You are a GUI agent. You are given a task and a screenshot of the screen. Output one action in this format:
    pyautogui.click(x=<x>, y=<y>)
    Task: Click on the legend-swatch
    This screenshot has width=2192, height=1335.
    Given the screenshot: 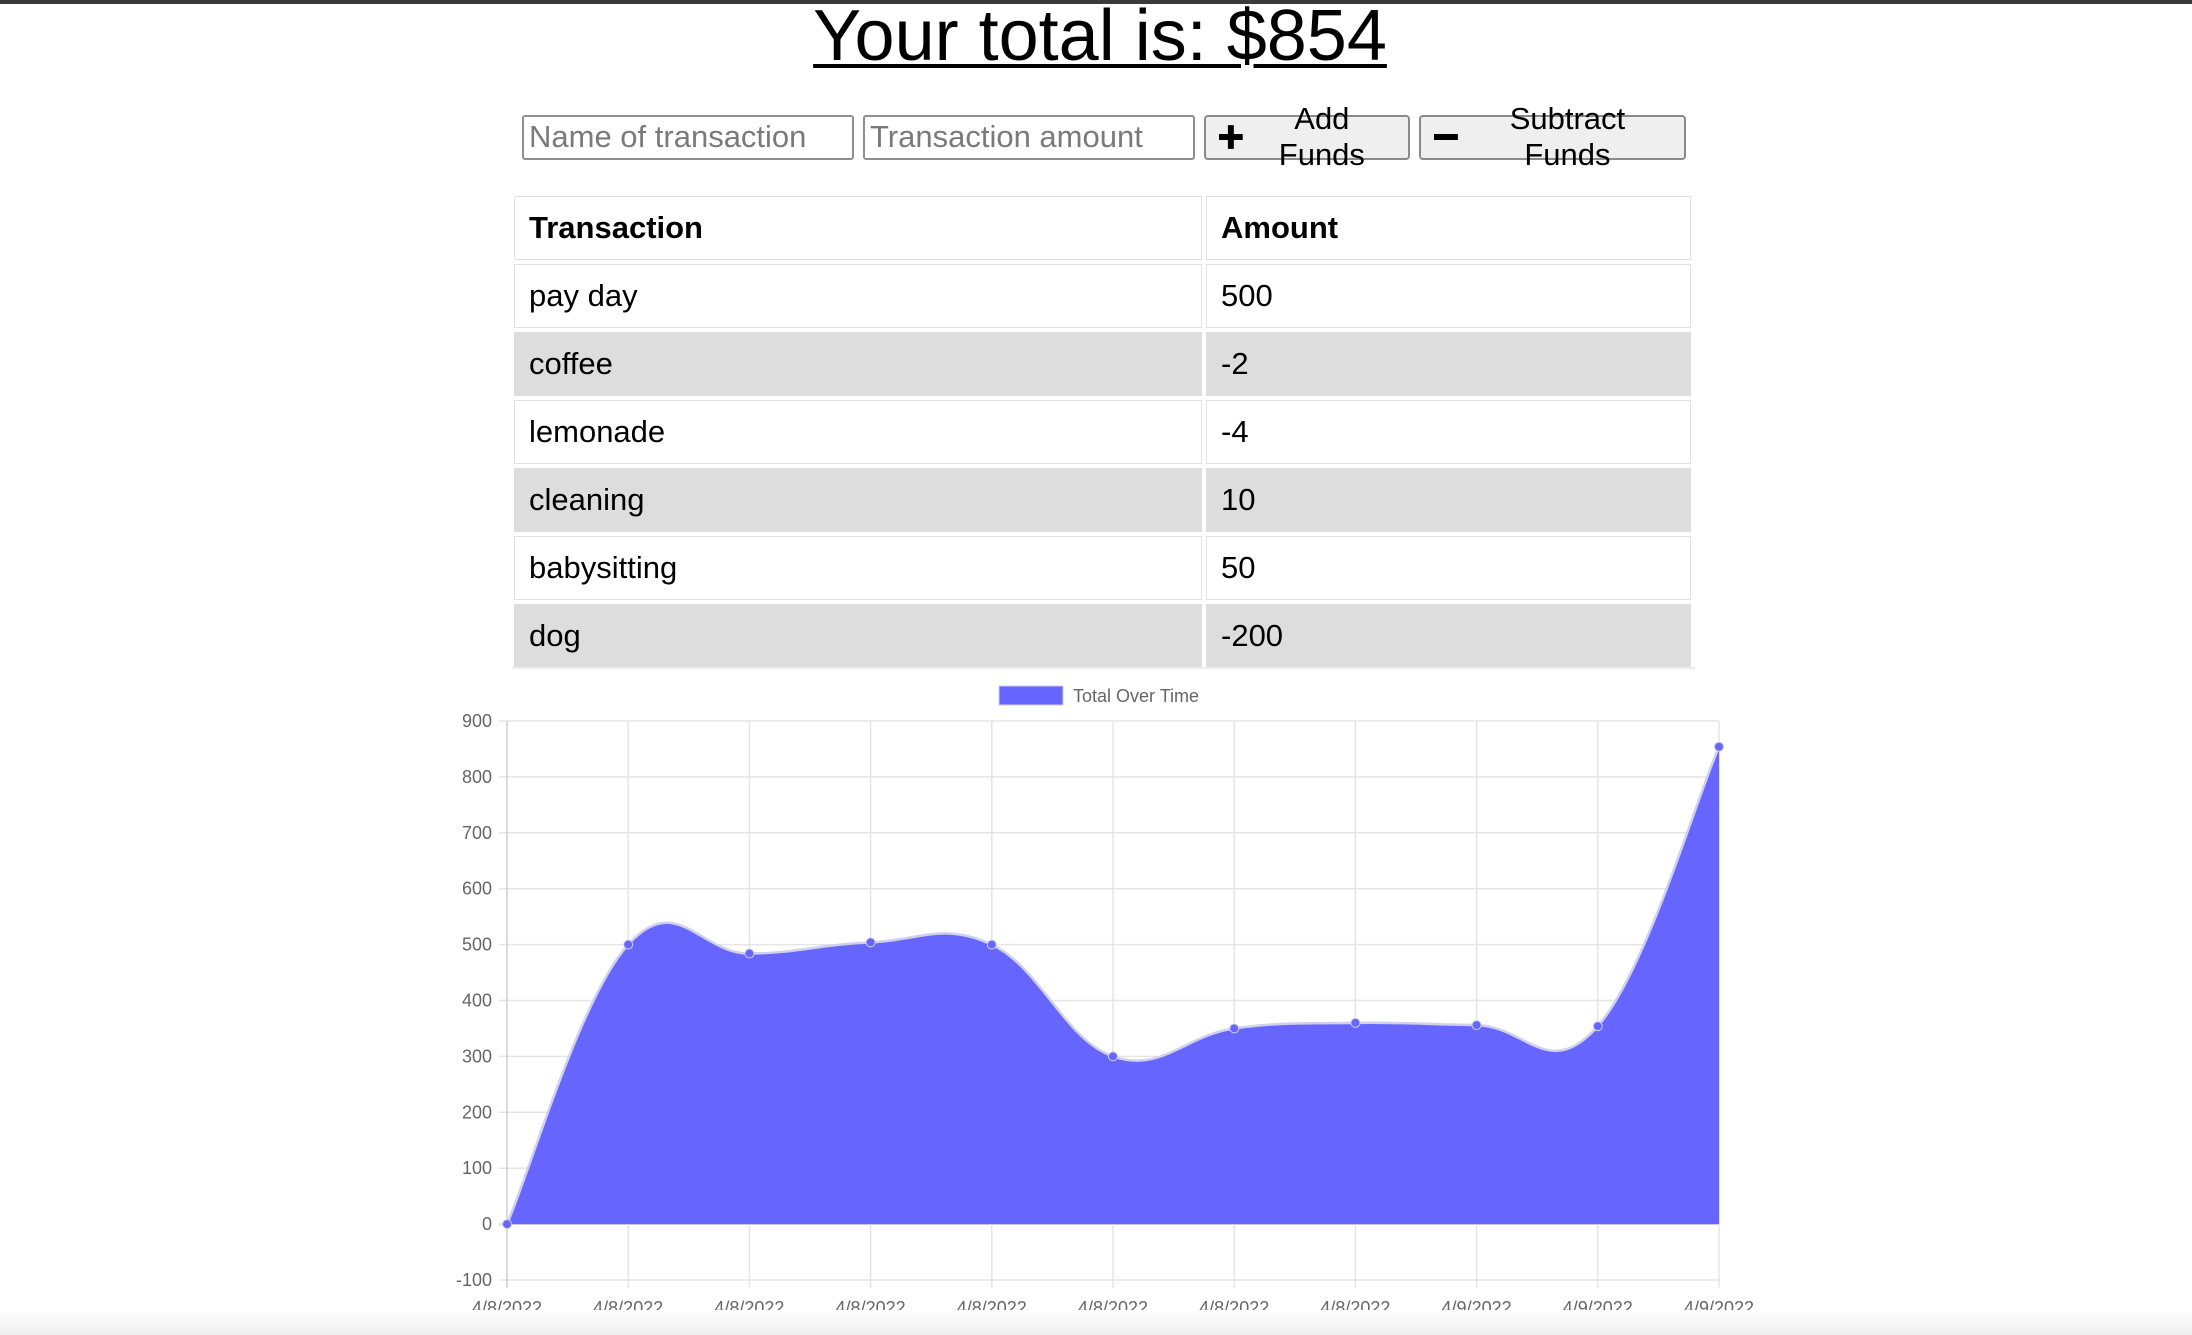 What is the action you would take?
    pyautogui.click(x=1031, y=695)
    